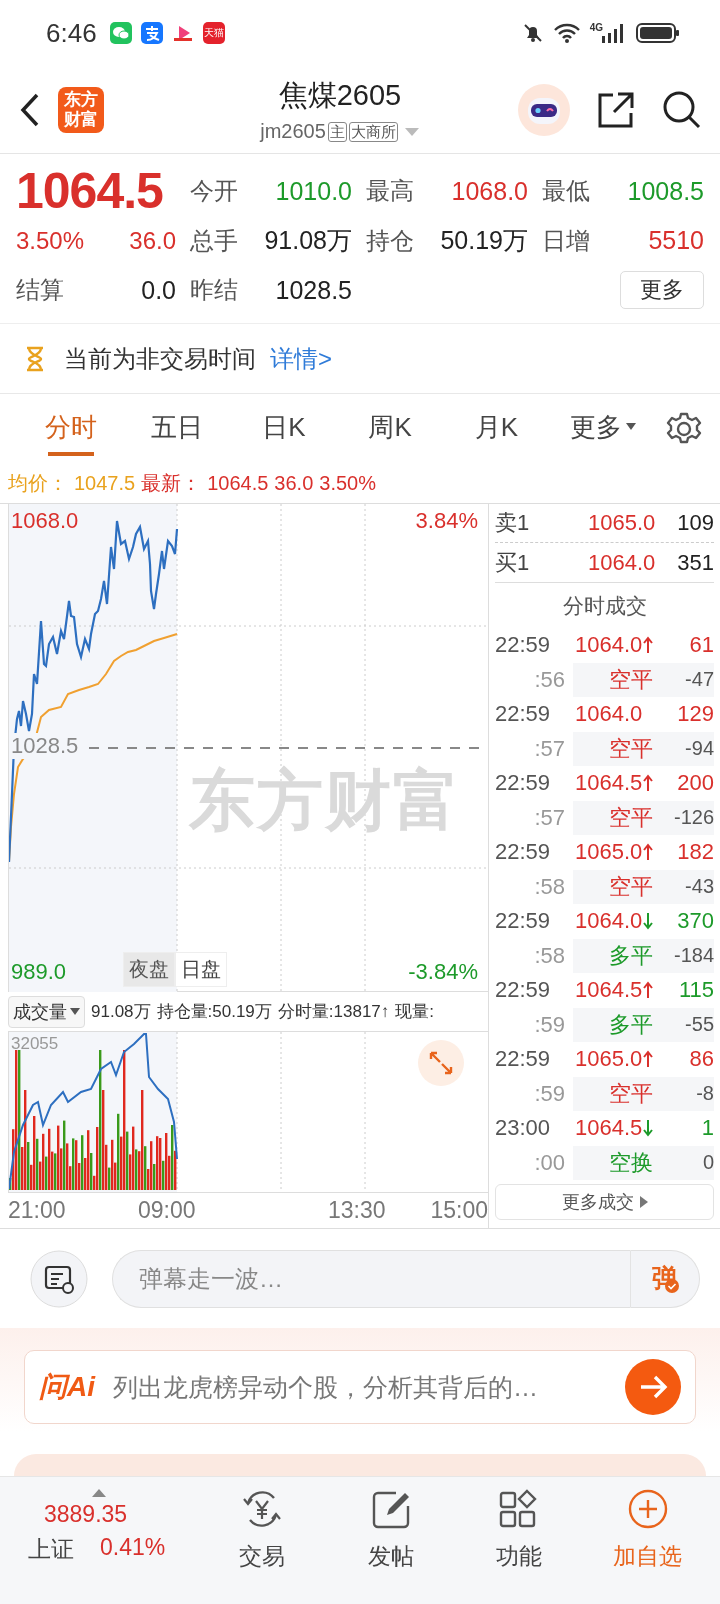  What do you see at coordinates (262, 1530) in the screenshot?
I see `nav-item: 交易` at bounding box center [262, 1530].